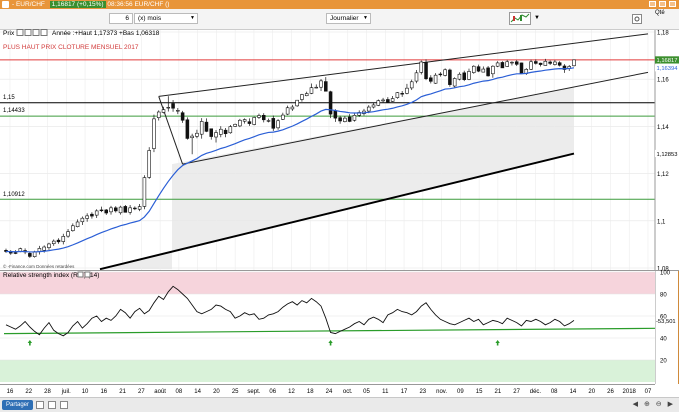 The width and height of the screenshot is (679, 412). What do you see at coordinates (160, 392) in the screenshot?
I see `x-tick-label: août` at bounding box center [160, 392].